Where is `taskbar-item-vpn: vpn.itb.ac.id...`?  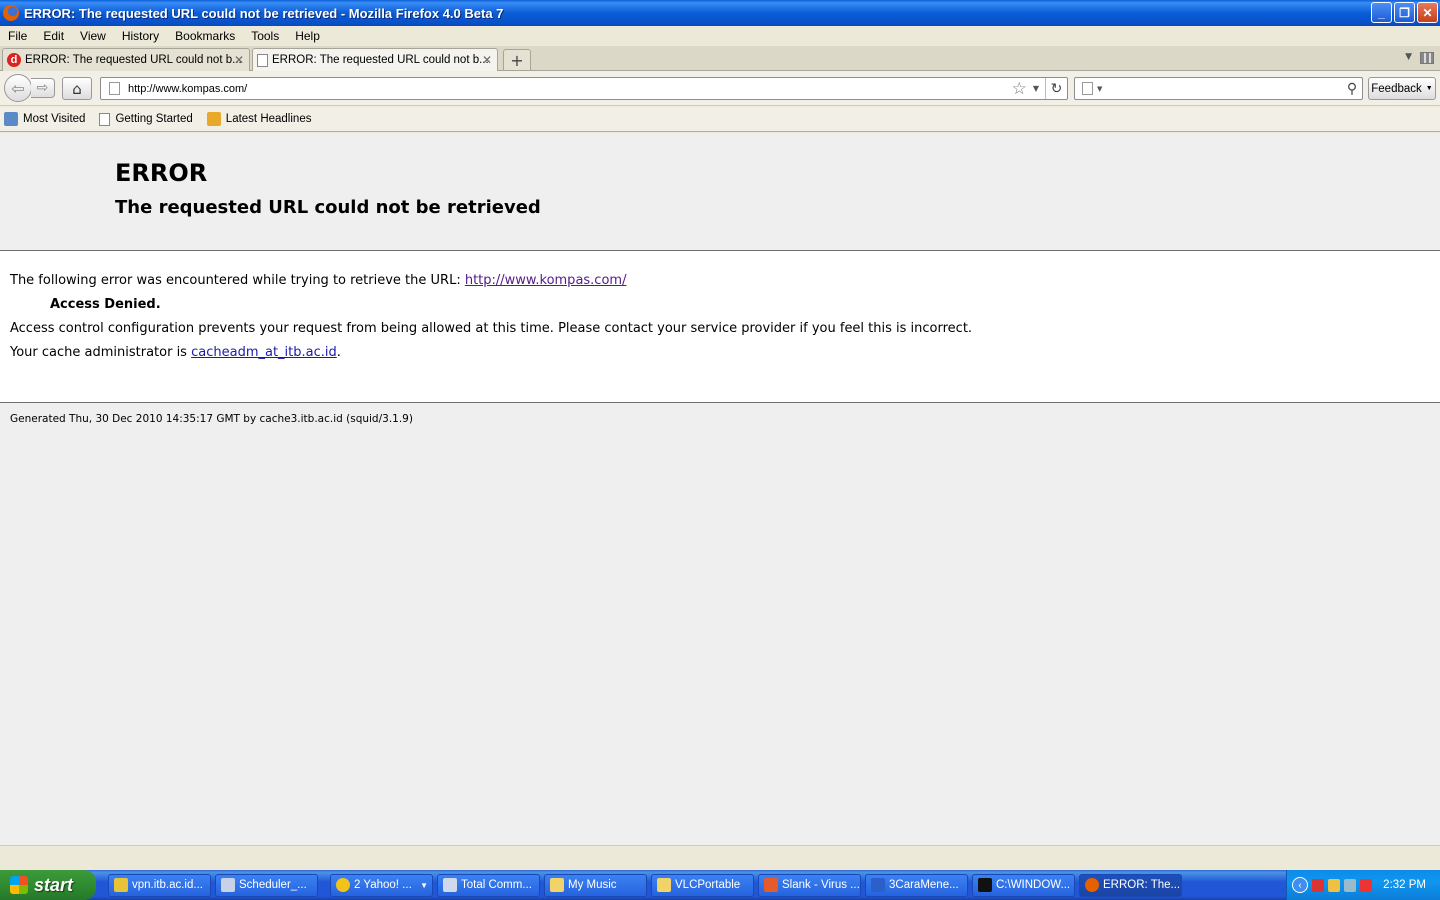
taskbar-item-vpn: vpn.itb.ac.id... is located at coordinates (159, 885).